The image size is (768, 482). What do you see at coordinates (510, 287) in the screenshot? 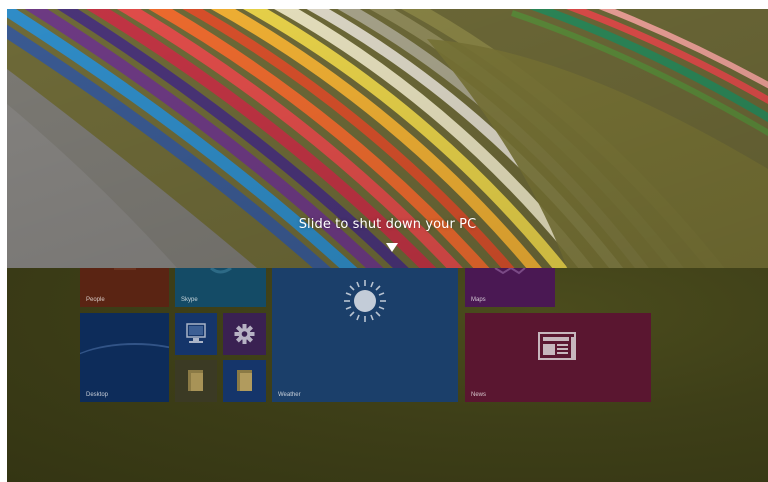
I see `tile-maps: Maps` at bounding box center [510, 287].